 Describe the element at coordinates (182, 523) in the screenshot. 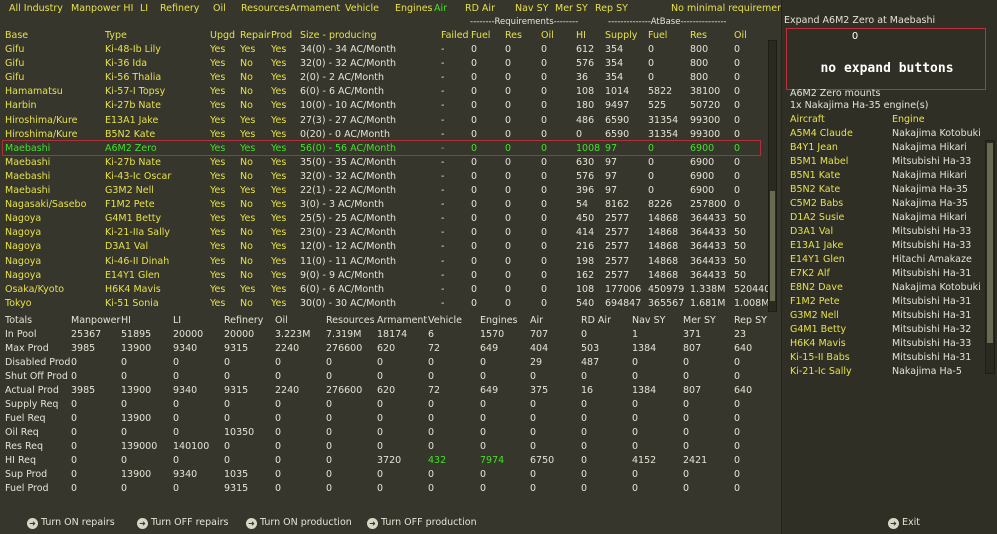

I see `turn-off-repairs-button: ➜ Turn OFF repairs` at that location.